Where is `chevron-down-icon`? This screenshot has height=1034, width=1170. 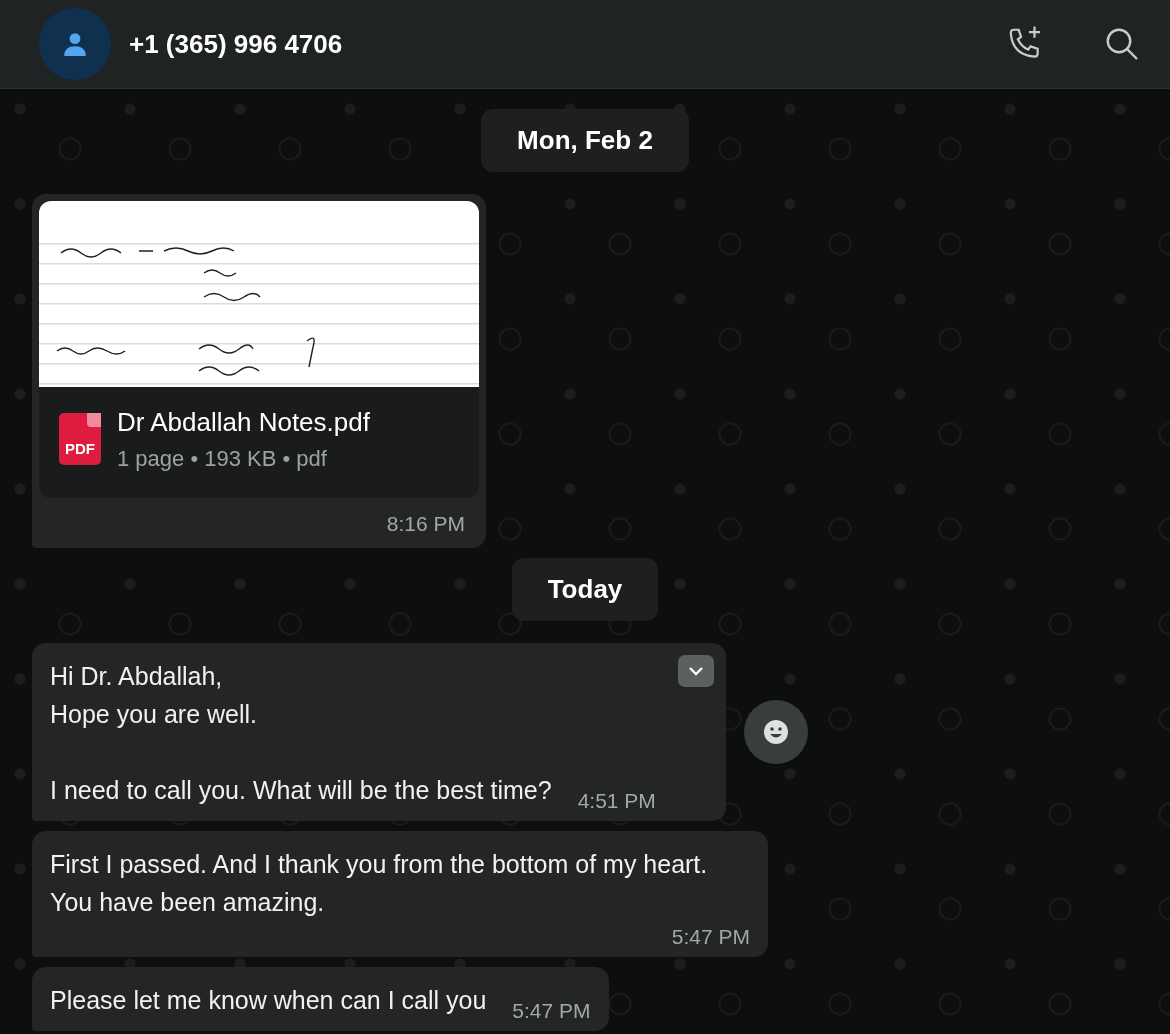 chevron-down-icon is located at coordinates (695, 671).